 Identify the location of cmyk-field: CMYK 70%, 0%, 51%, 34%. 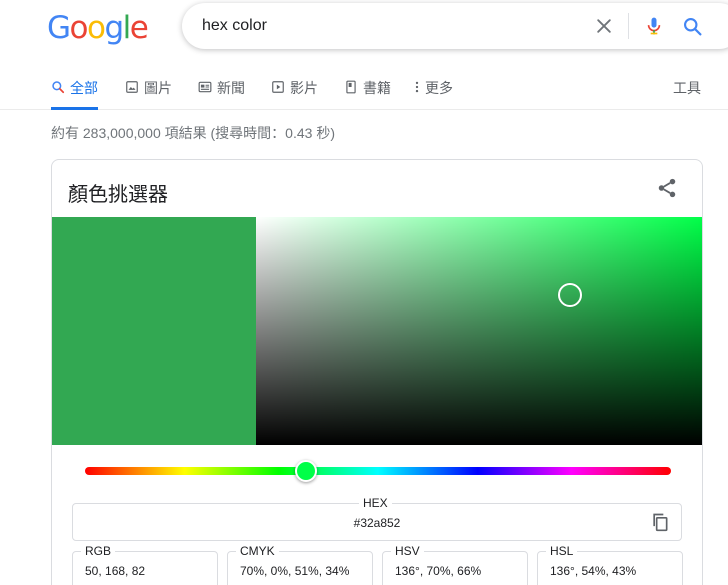
(300, 564).